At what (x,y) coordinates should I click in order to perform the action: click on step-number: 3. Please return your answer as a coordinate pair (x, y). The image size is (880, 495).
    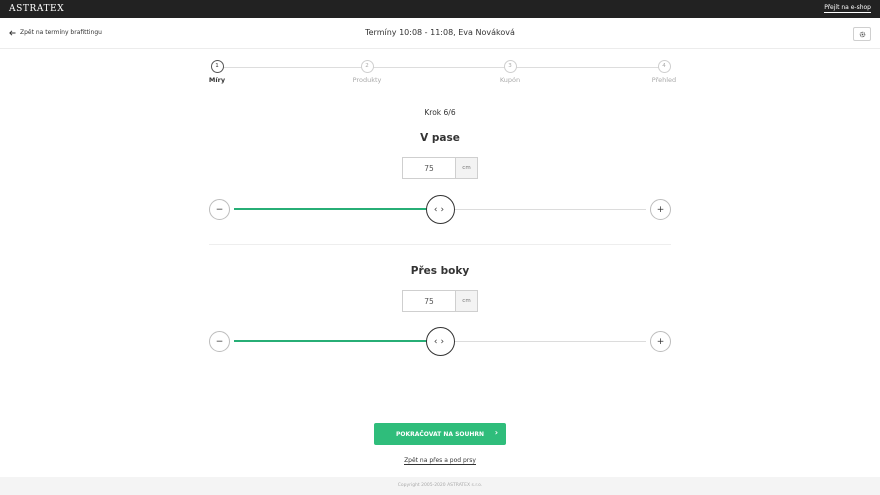
    Looking at the image, I should click on (510, 66).